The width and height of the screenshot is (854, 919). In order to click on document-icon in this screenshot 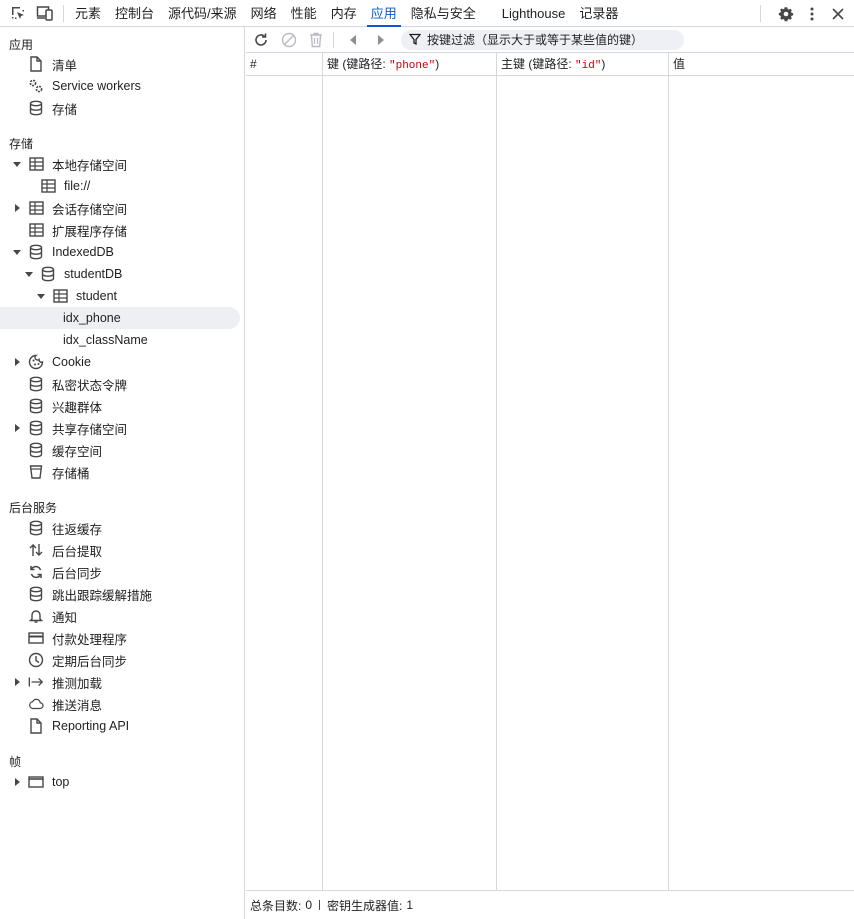, I will do `click(36, 64)`.